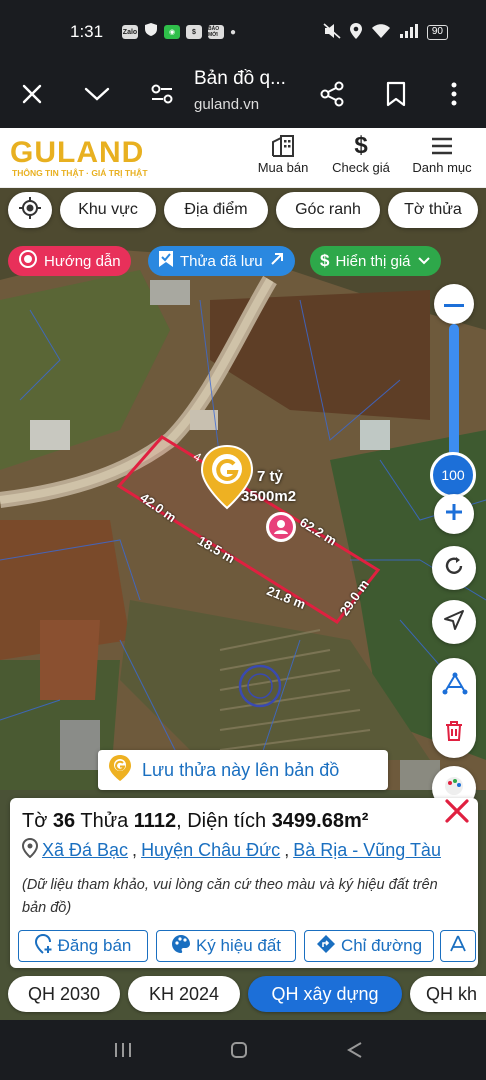 This screenshot has height=1080, width=486. Describe the element at coordinates (172, 32) in the screenshot. I see `wechat-icon: ◉` at that location.